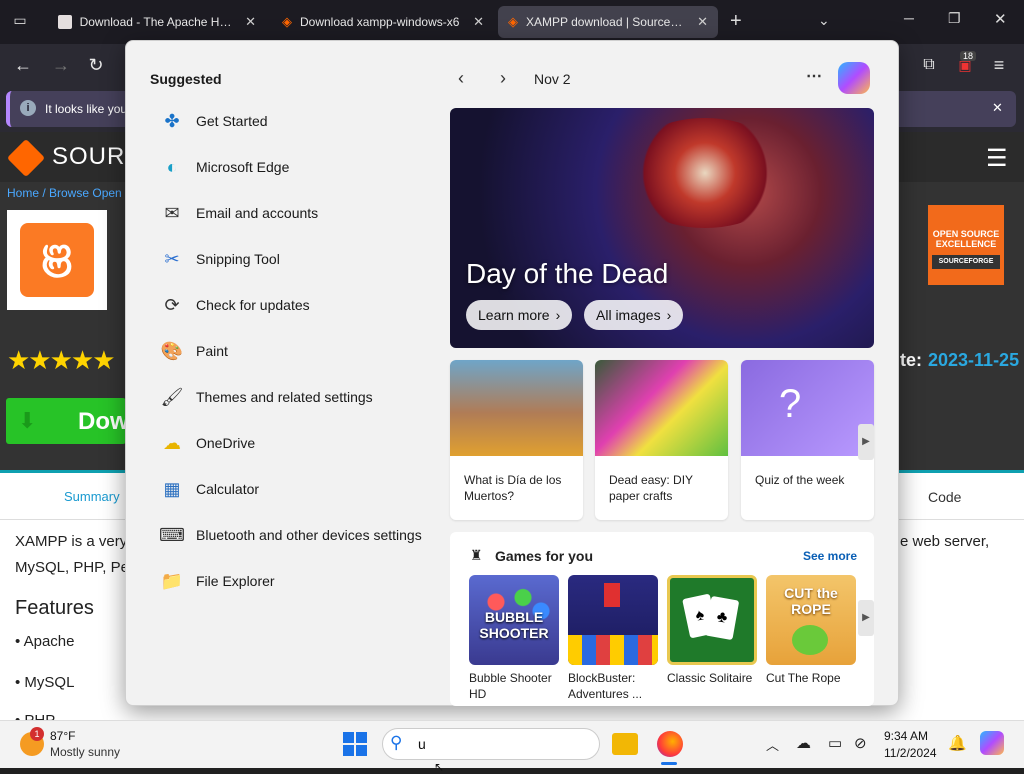 Image resolution: width=1024 pixels, height=774 pixels. Describe the element at coordinates (239, 213) in the screenshot. I see `suggested-email-accounts: ✉ Email and accounts` at that location.